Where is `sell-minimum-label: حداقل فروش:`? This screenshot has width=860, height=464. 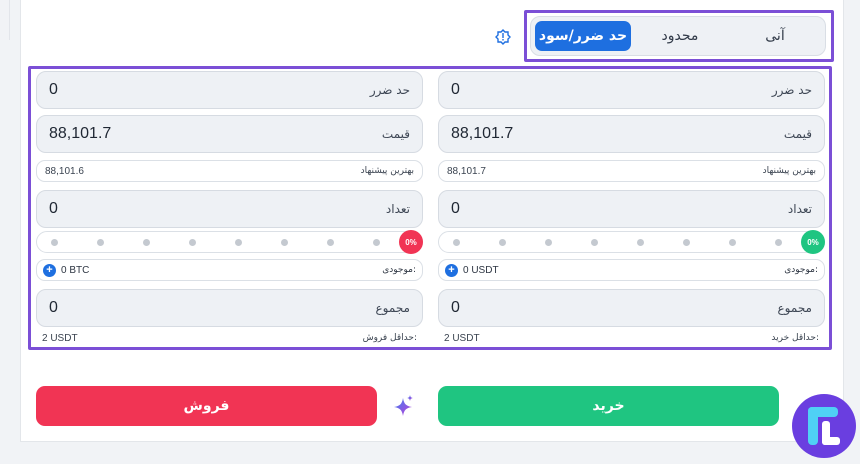 sell-minimum-label: حداقل فروش: is located at coordinates (389, 338).